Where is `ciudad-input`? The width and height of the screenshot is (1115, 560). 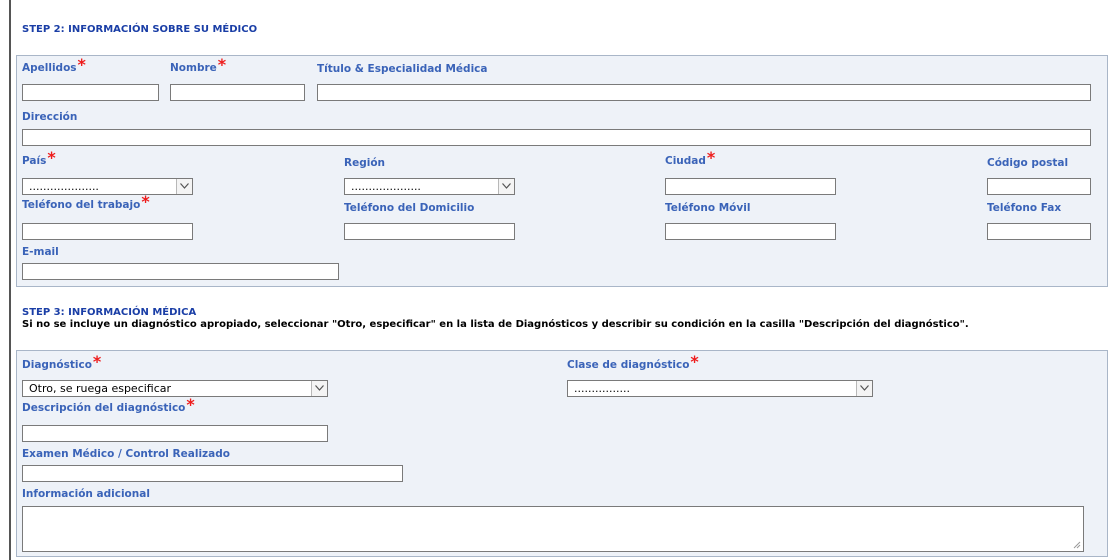
ciudad-input is located at coordinates (750, 186).